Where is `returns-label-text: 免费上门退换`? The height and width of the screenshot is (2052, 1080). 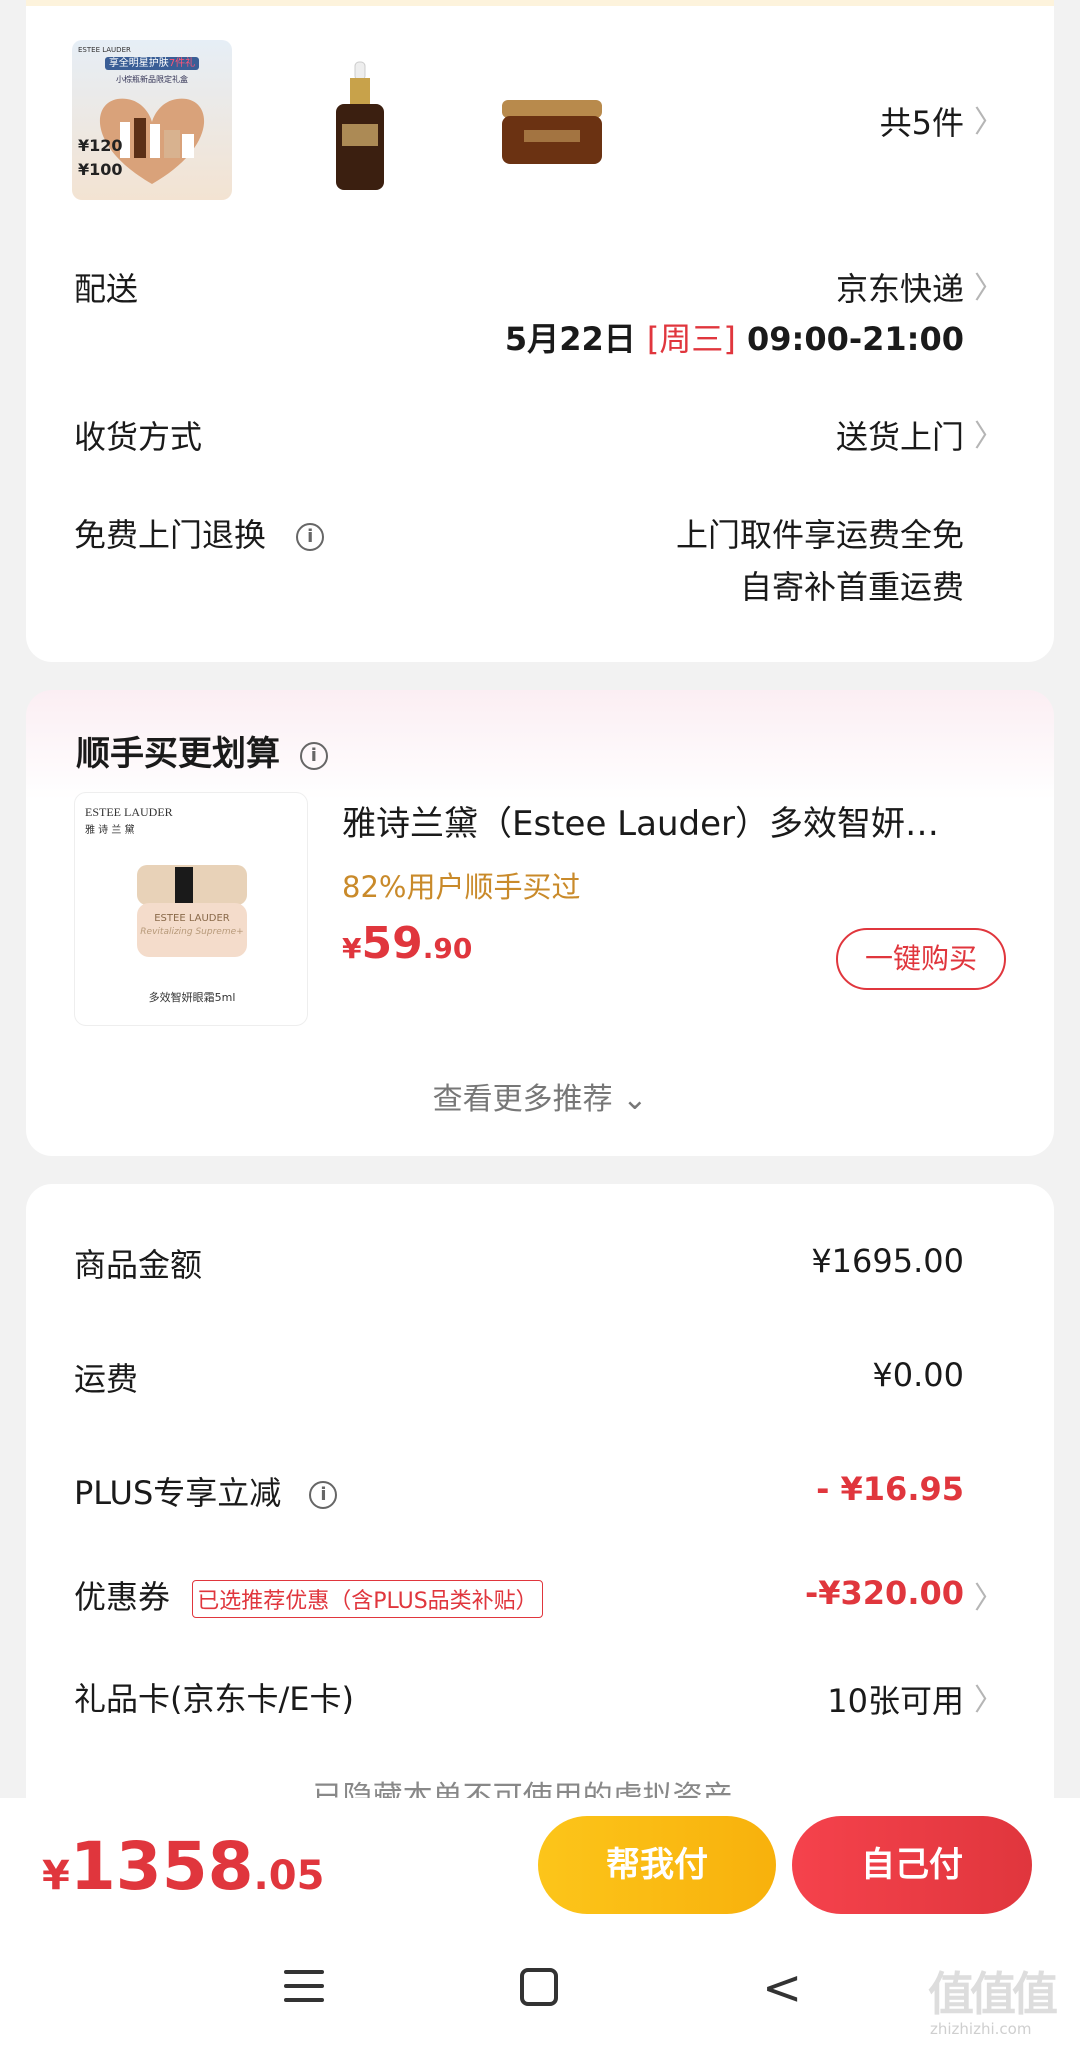 returns-label-text: 免费上门退换 is located at coordinates (170, 535).